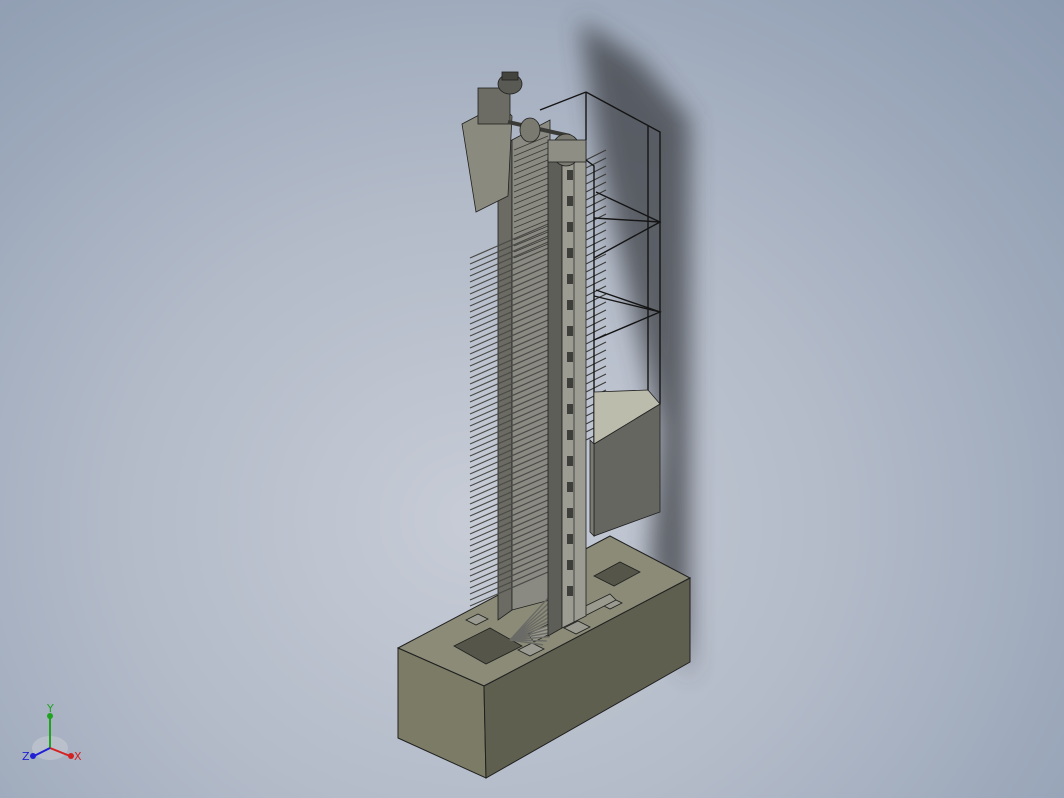  What do you see at coordinates (78, 756) in the screenshot?
I see `triad-x-label: X` at bounding box center [78, 756].